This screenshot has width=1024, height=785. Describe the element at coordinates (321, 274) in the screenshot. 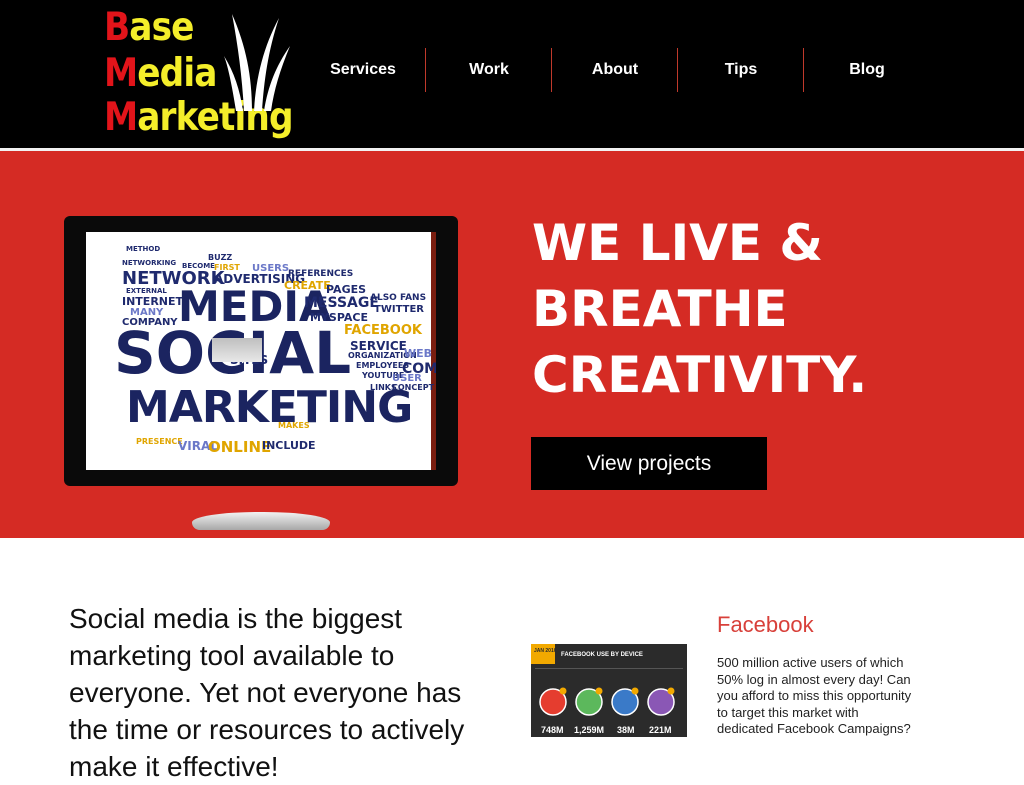

I see `word-cloud-term: REFERENCES` at that location.